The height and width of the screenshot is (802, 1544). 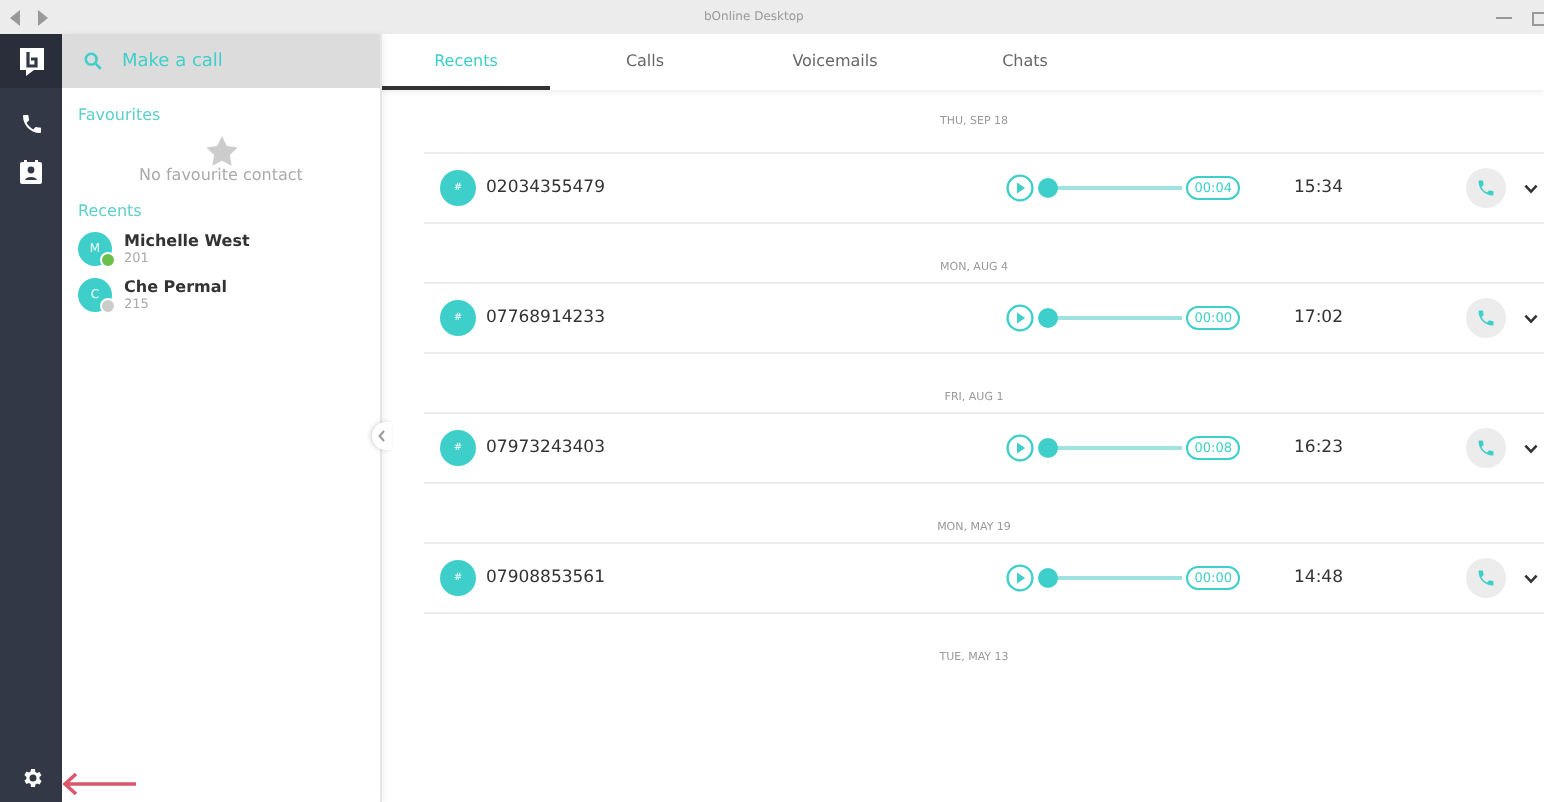 I want to click on contact-name: Michelle West, so click(x=187, y=241).